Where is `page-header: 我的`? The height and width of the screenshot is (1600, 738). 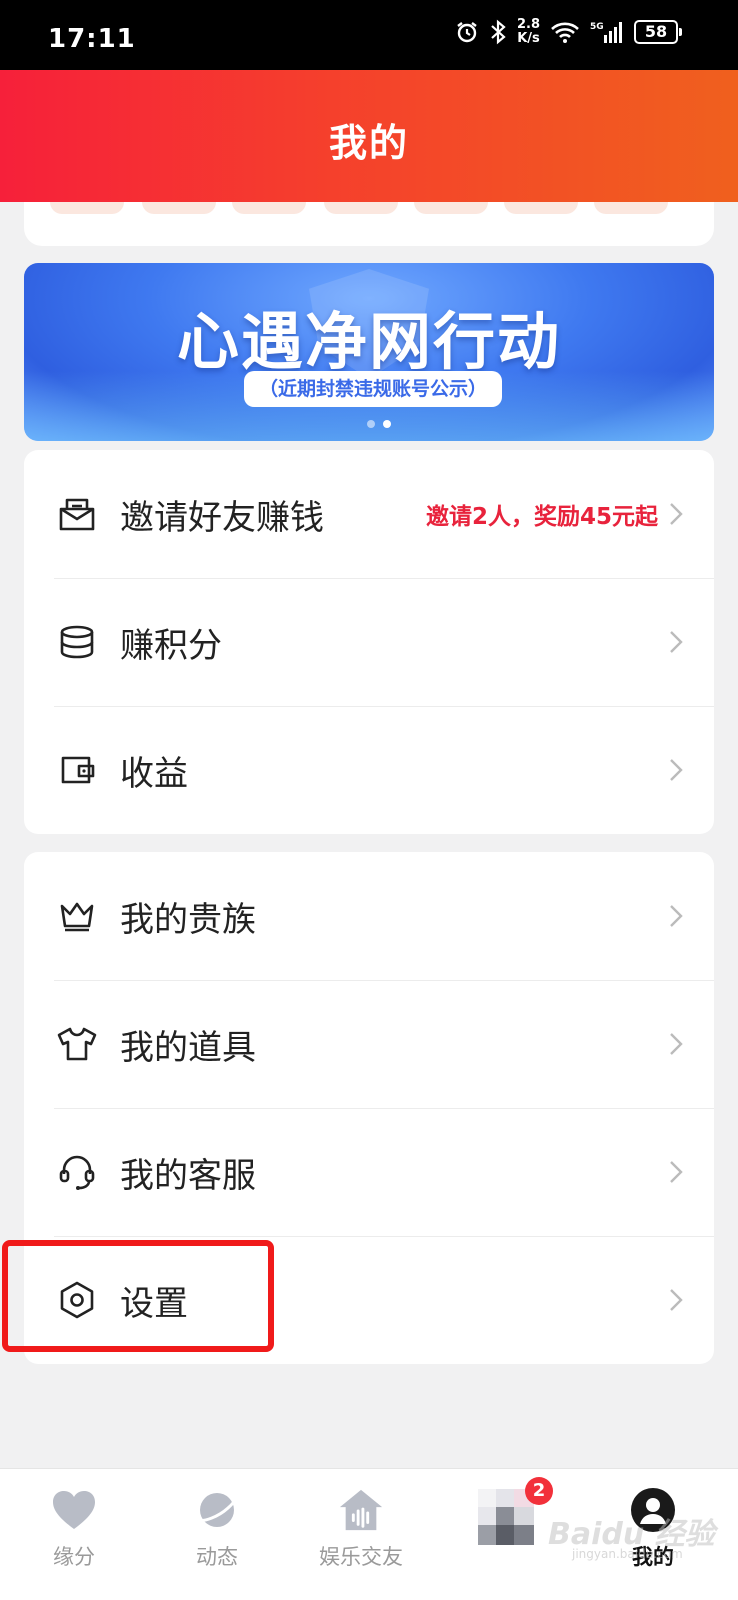
page-header: 我的 is located at coordinates (369, 136).